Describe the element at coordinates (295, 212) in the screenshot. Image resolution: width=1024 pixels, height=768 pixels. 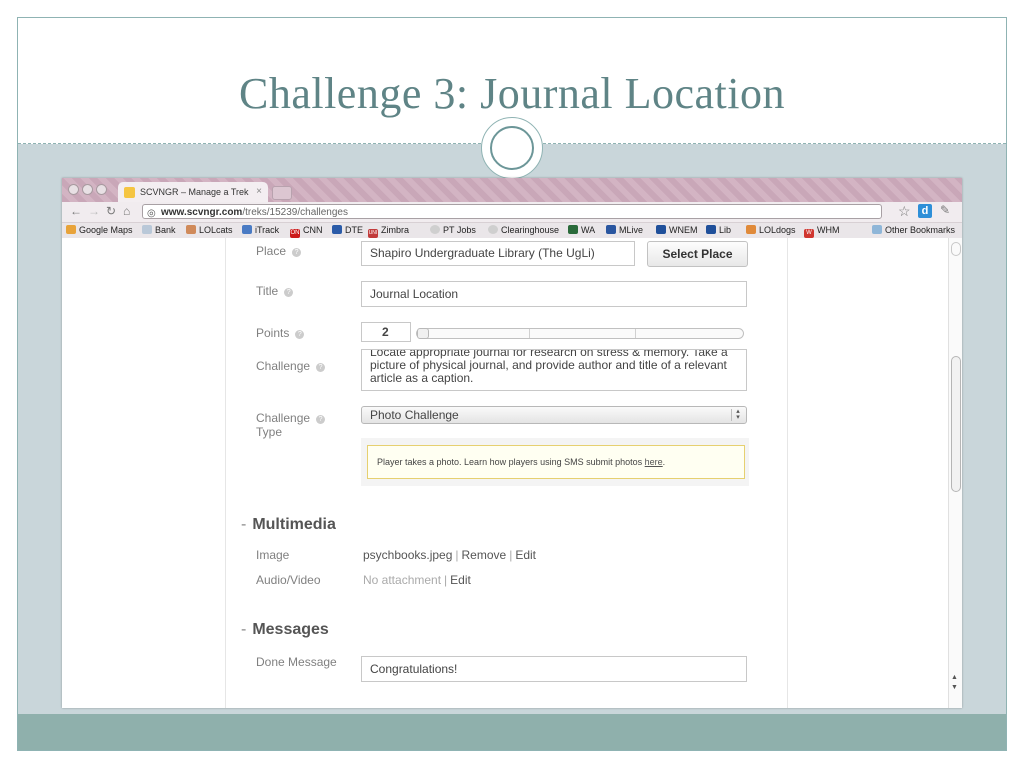
I see `url-path: /treks/15239/challenges` at that location.